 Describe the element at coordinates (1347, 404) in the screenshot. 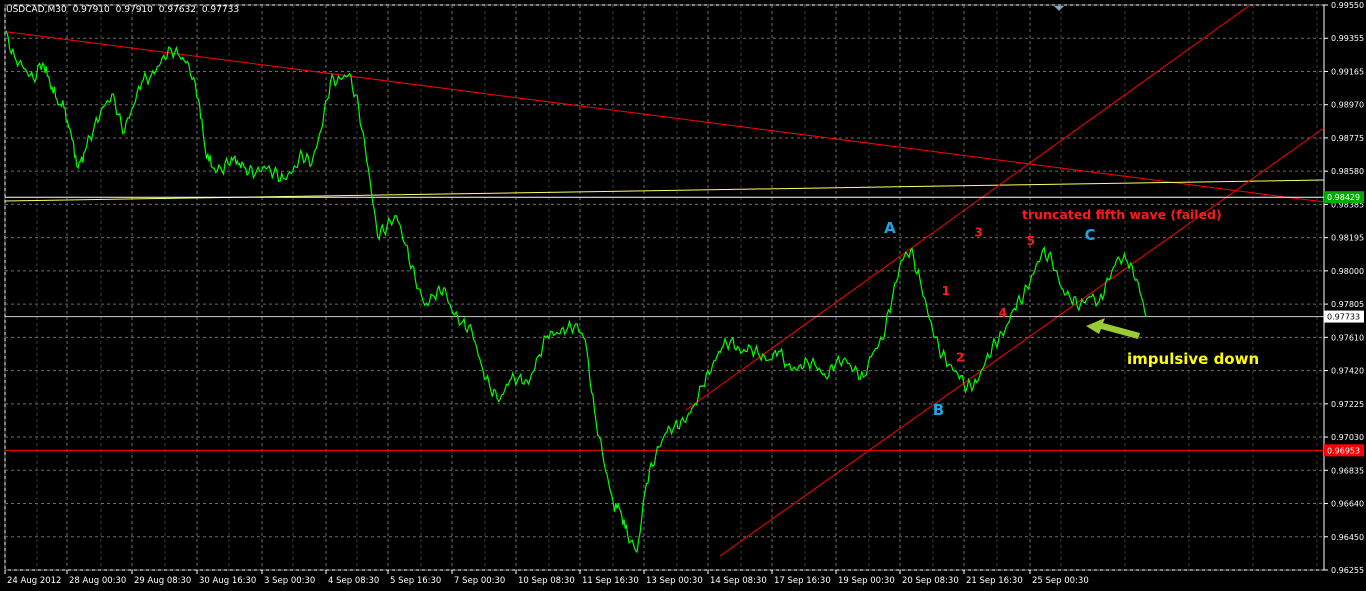

I see `y-tick-label: 0.97225` at that location.